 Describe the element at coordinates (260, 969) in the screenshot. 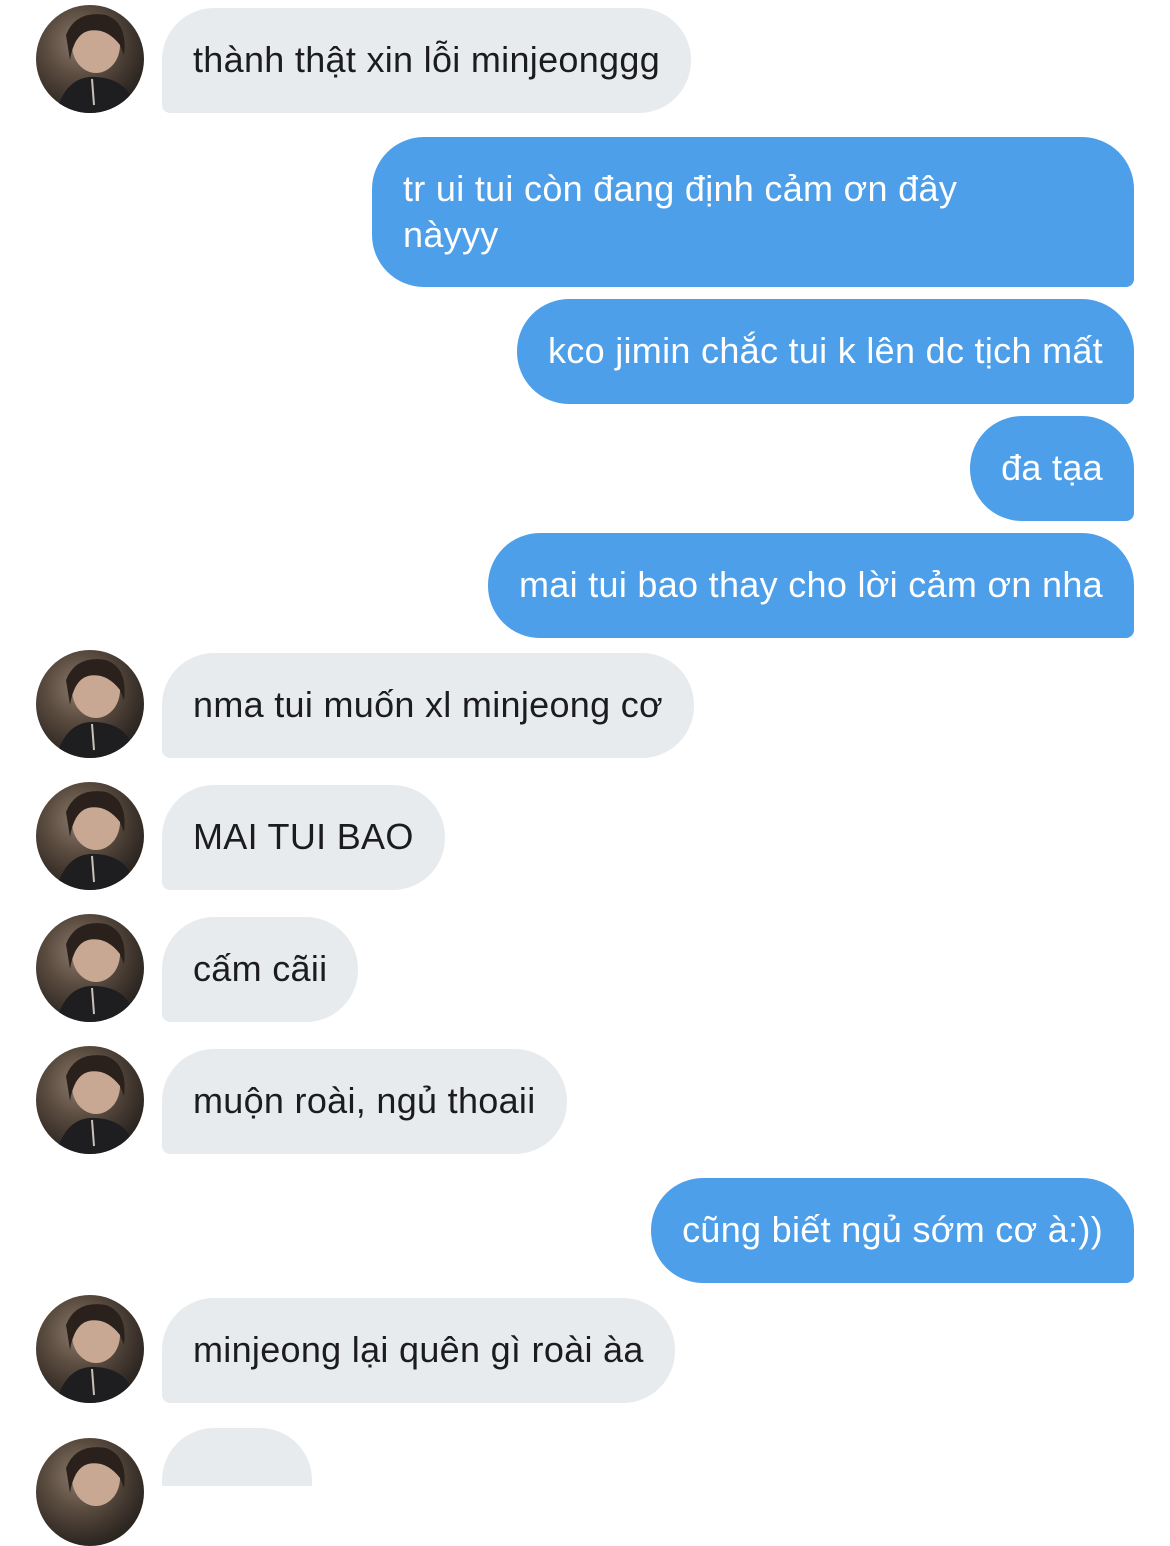

I see `incoming-message: cấm cãii` at that location.